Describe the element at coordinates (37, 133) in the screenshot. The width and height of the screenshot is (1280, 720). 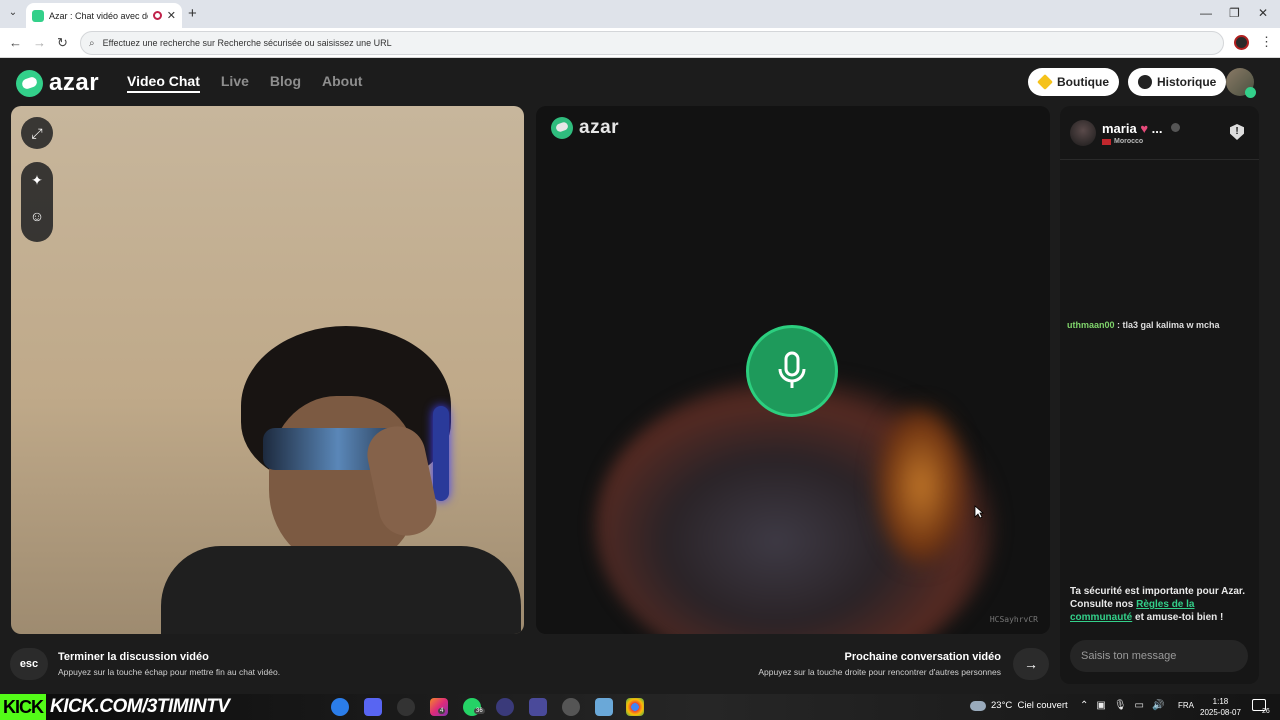
I see `minimize-video-icon: ⤢` at that location.